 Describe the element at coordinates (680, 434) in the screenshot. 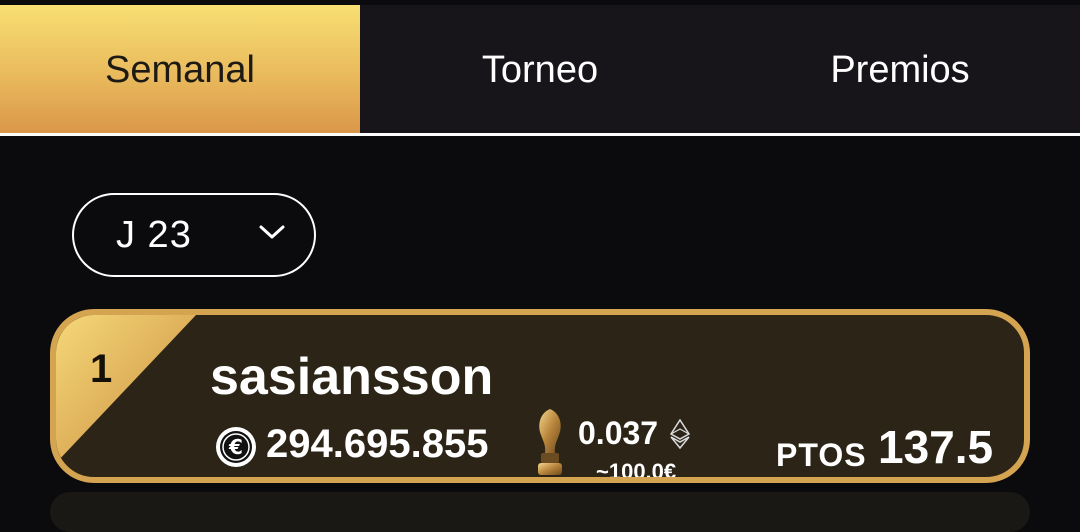

I see `ethereum-icon` at that location.